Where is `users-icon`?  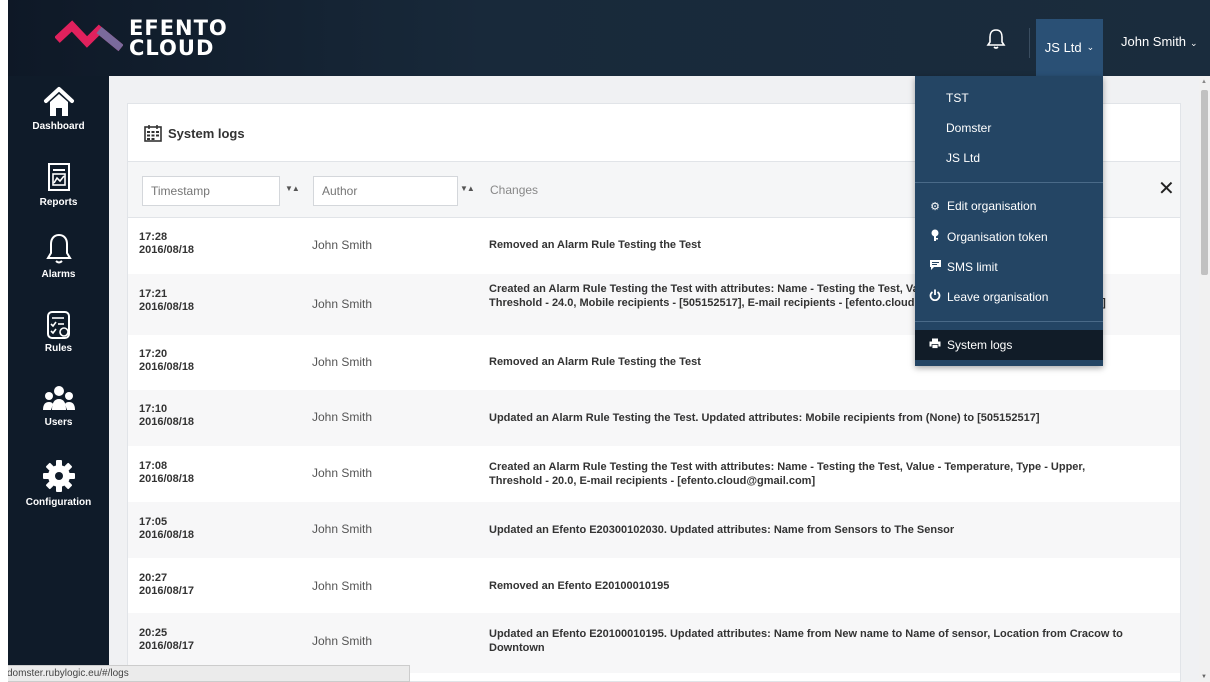 users-icon is located at coordinates (58, 398).